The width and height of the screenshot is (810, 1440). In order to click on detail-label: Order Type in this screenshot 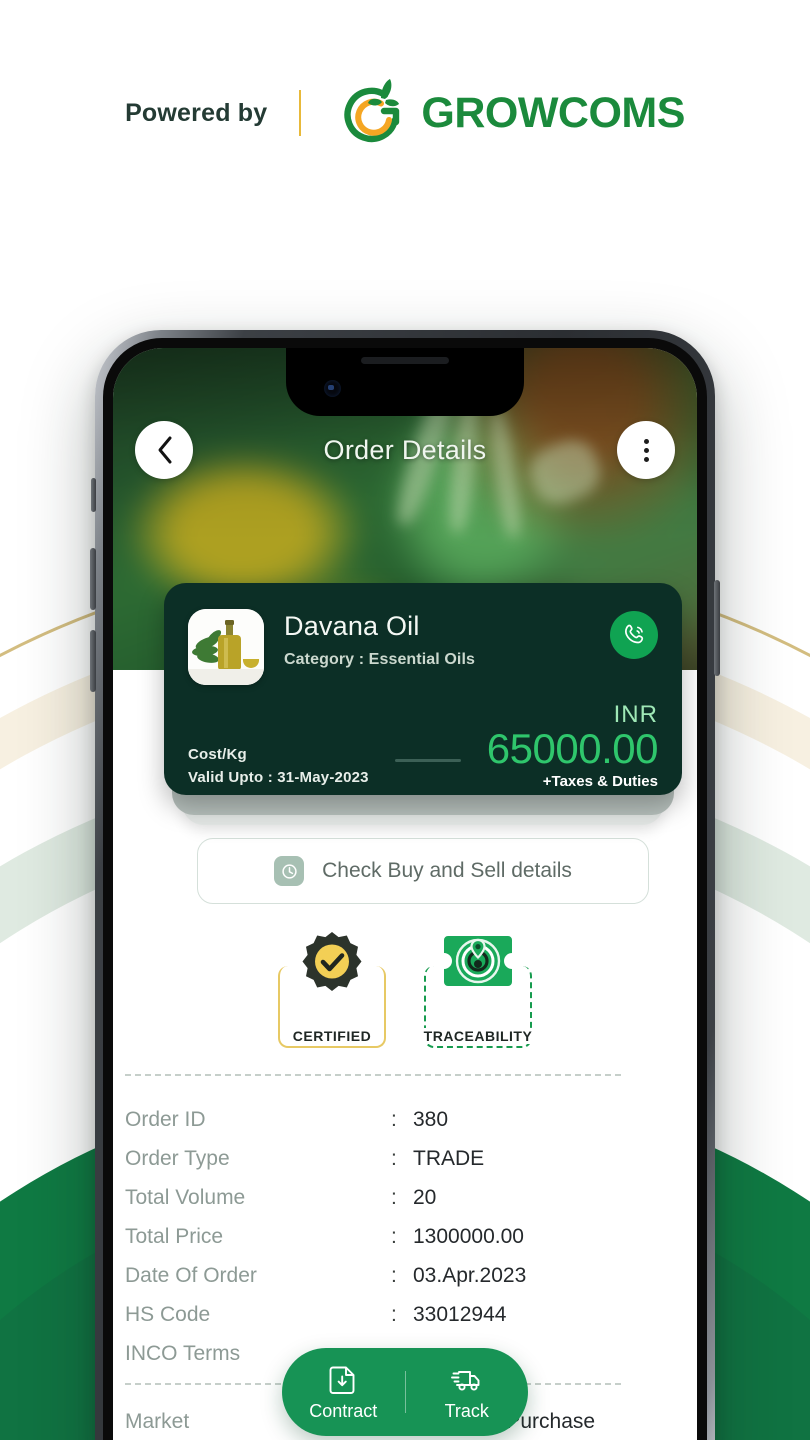, I will do `click(177, 1158)`.